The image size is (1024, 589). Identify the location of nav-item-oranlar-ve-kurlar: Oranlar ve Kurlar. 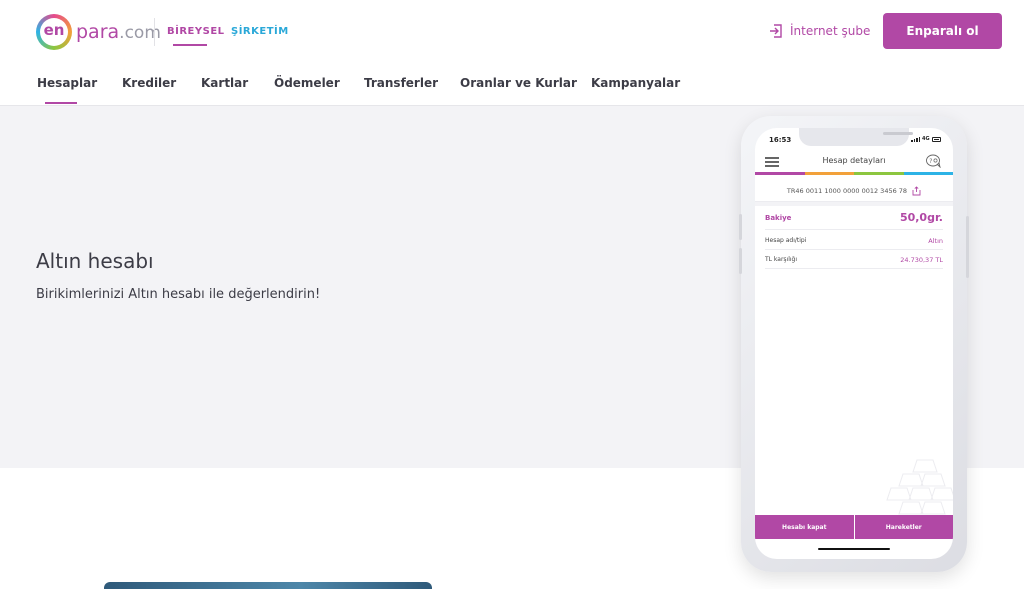
(518, 83).